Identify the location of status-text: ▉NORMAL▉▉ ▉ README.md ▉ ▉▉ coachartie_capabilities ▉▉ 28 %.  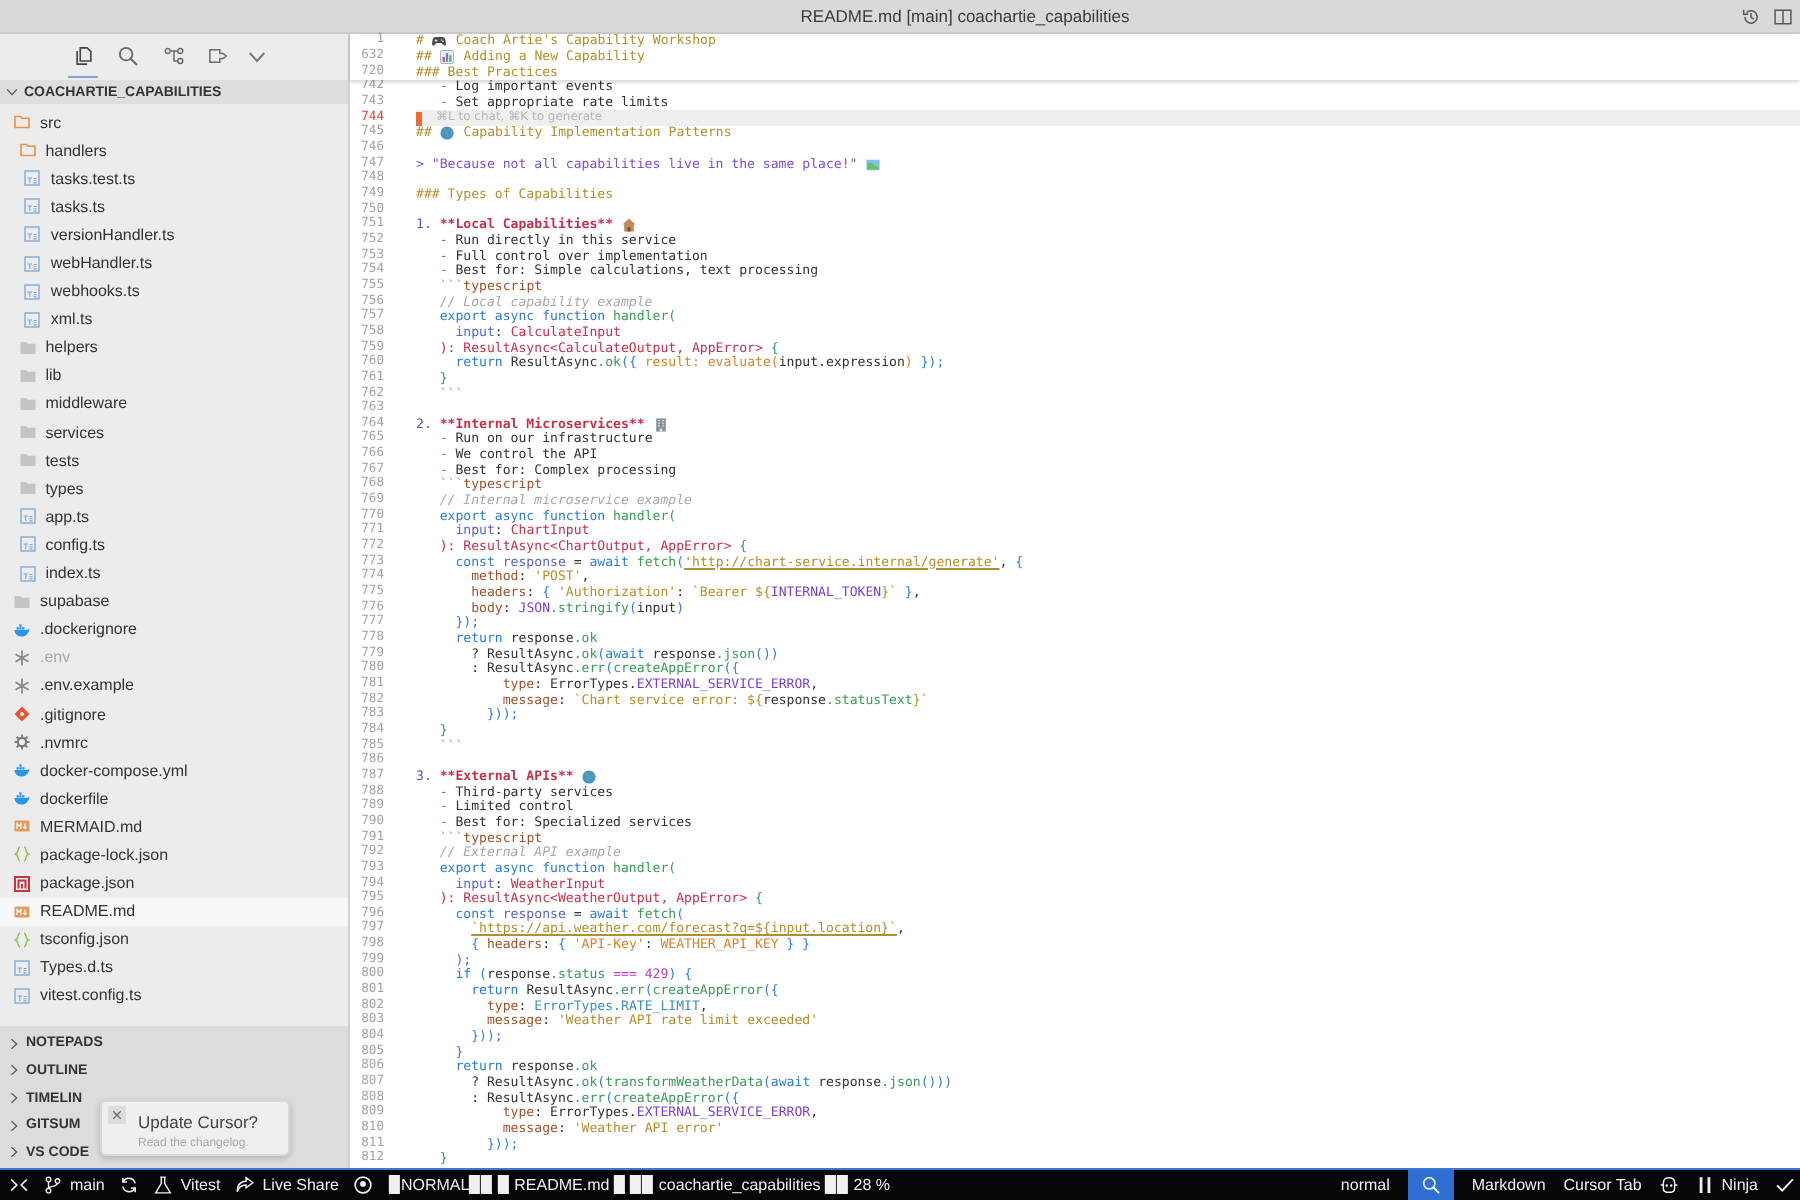
(639, 1185).